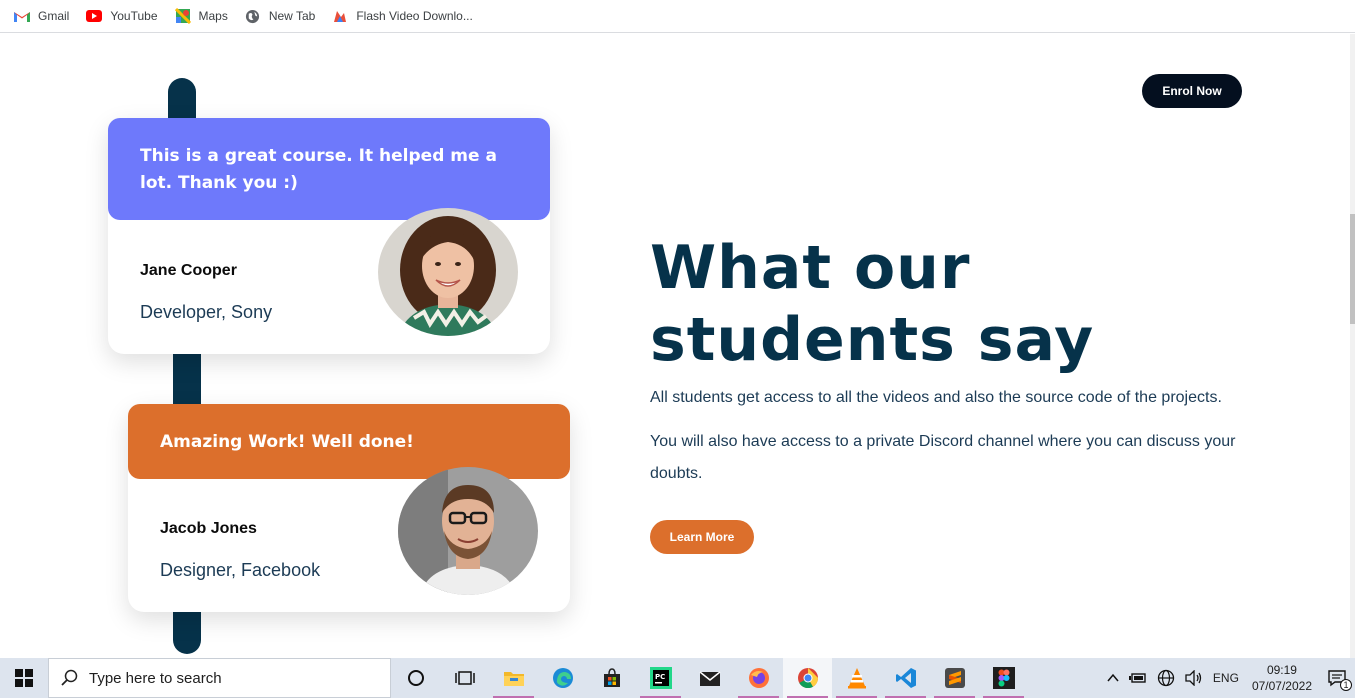 The image size is (1355, 698). What do you see at coordinates (253, 16) in the screenshot?
I see `globe-icon` at bounding box center [253, 16].